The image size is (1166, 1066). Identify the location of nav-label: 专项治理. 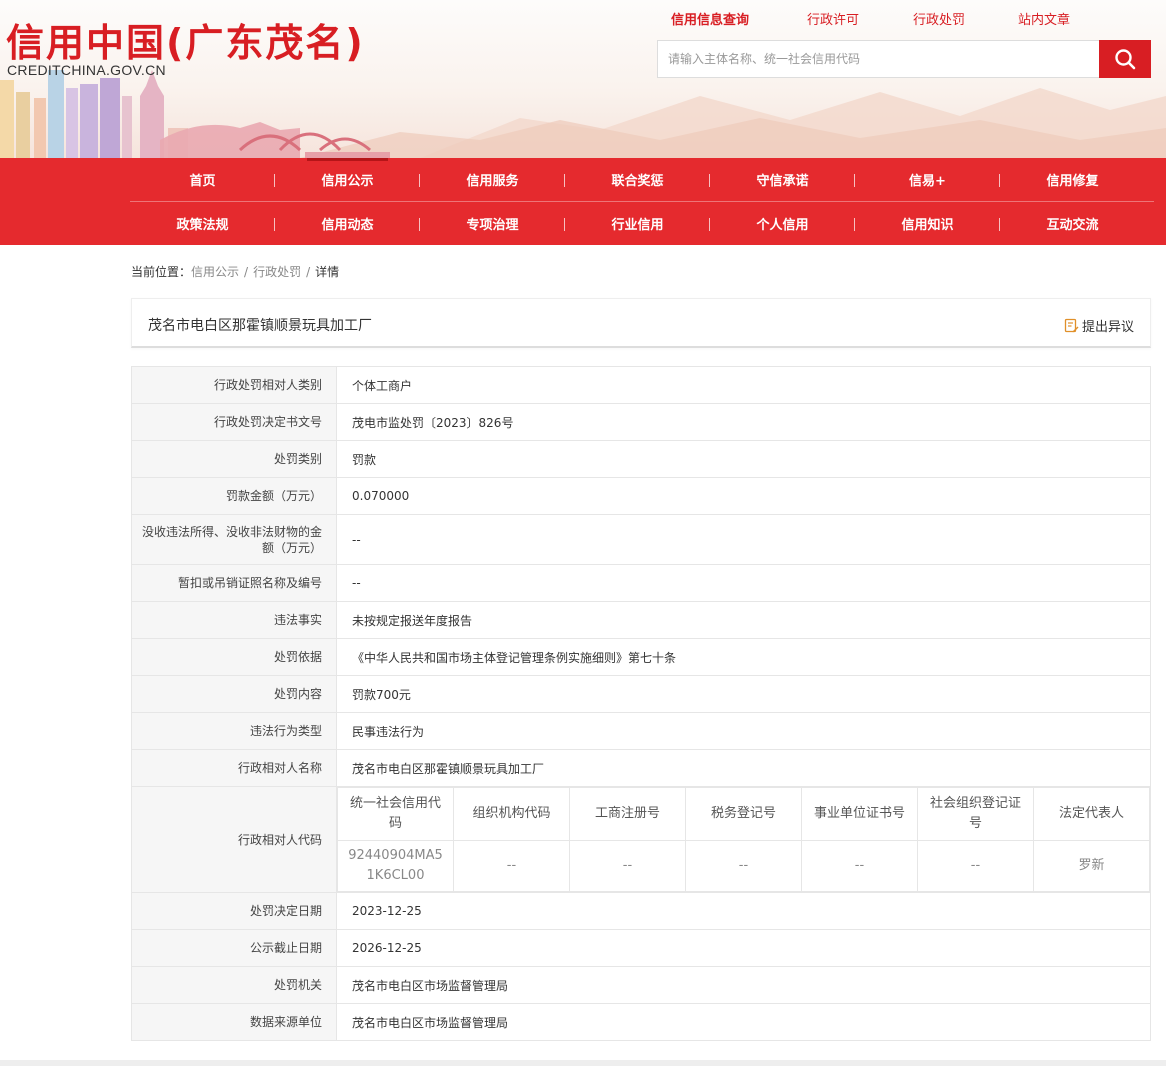
(492, 225).